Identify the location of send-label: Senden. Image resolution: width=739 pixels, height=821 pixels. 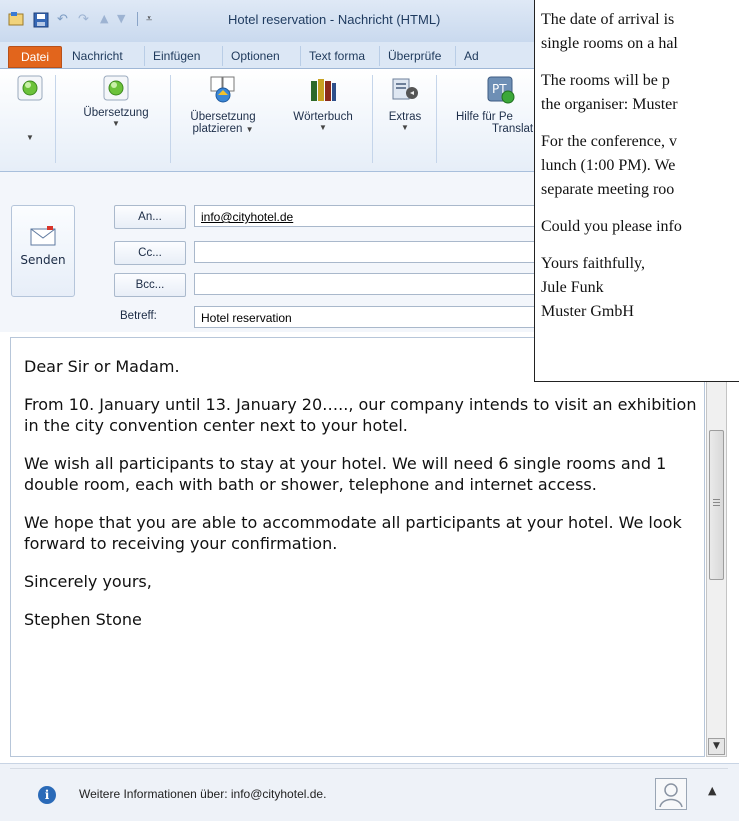
(43, 260).